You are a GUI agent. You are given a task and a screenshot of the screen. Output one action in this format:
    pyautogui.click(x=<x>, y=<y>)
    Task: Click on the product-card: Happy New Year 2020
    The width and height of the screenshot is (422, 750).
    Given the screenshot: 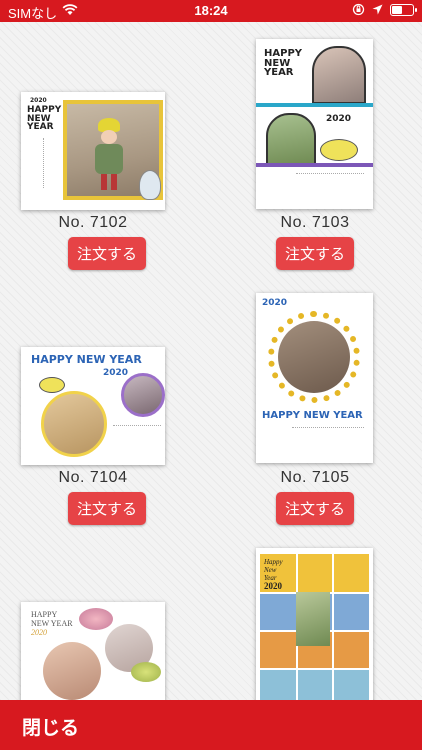 What is the action you would take?
    pyautogui.click(x=314, y=624)
    